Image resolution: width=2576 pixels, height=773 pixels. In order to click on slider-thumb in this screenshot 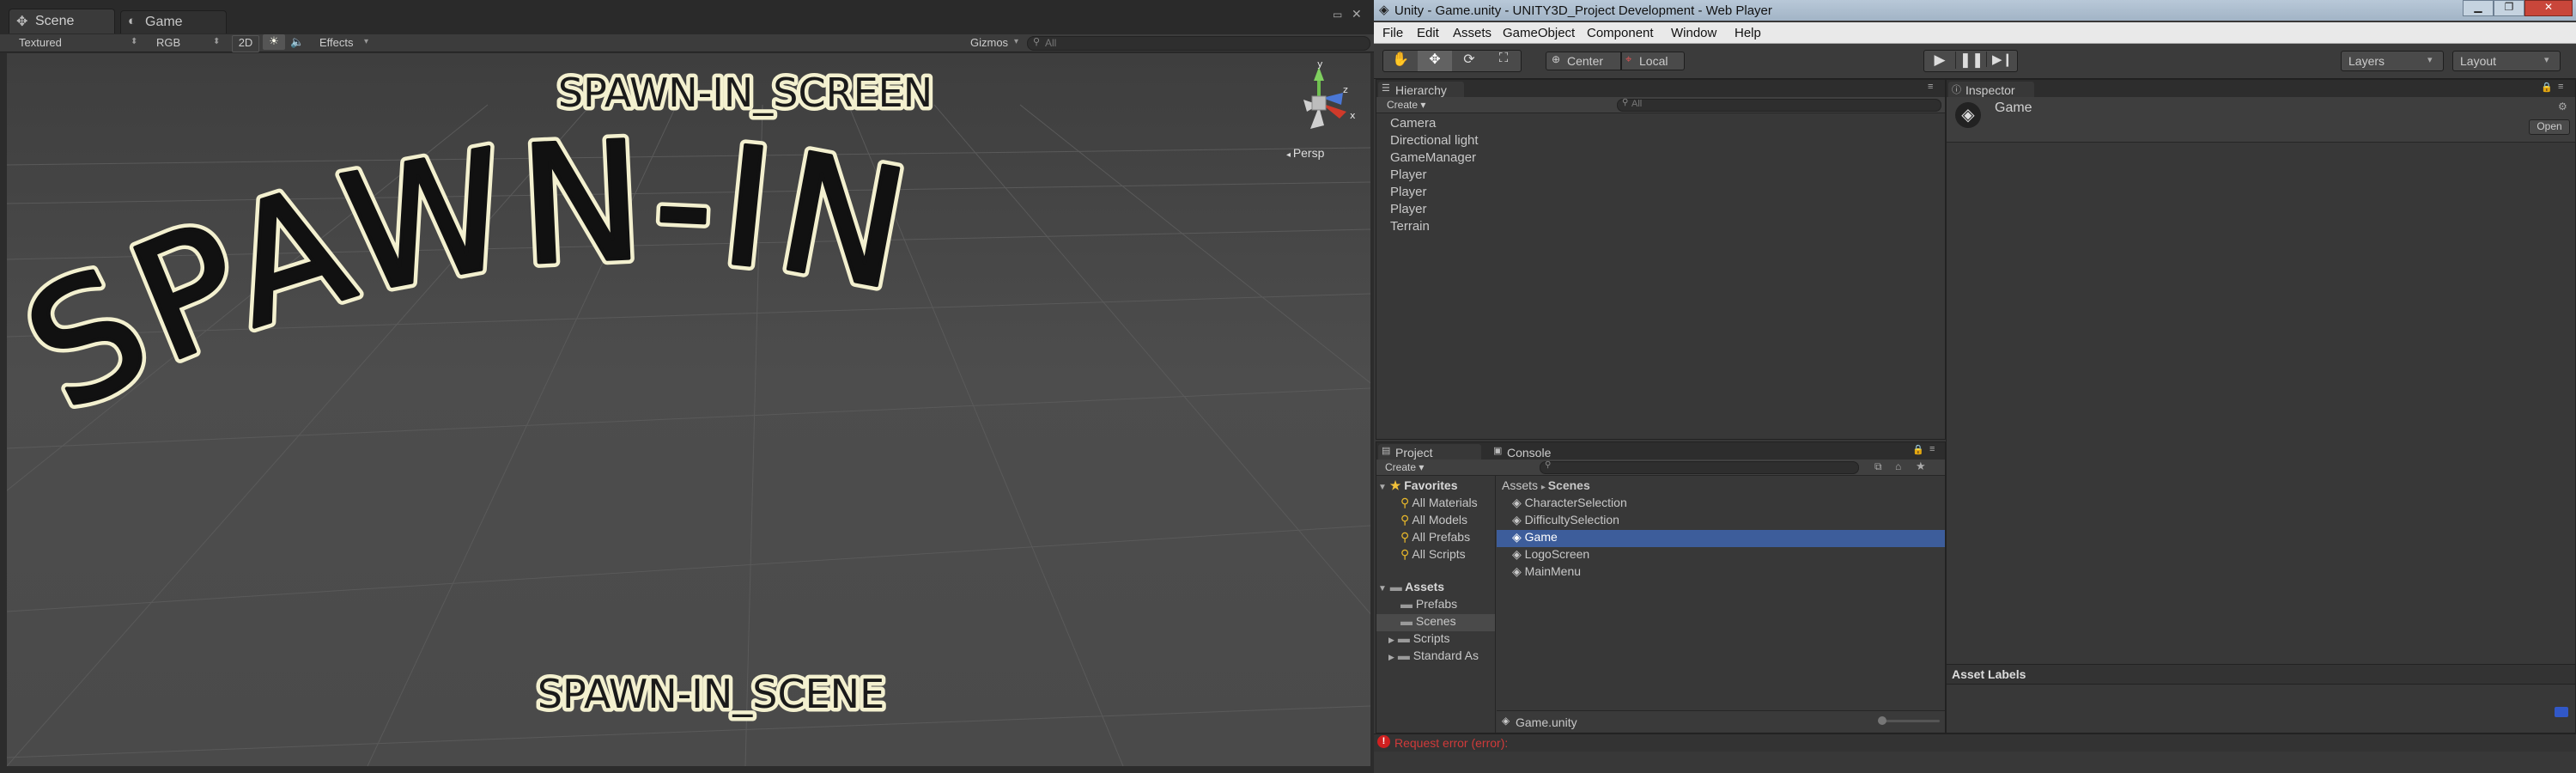, I will do `click(1882, 720)`.